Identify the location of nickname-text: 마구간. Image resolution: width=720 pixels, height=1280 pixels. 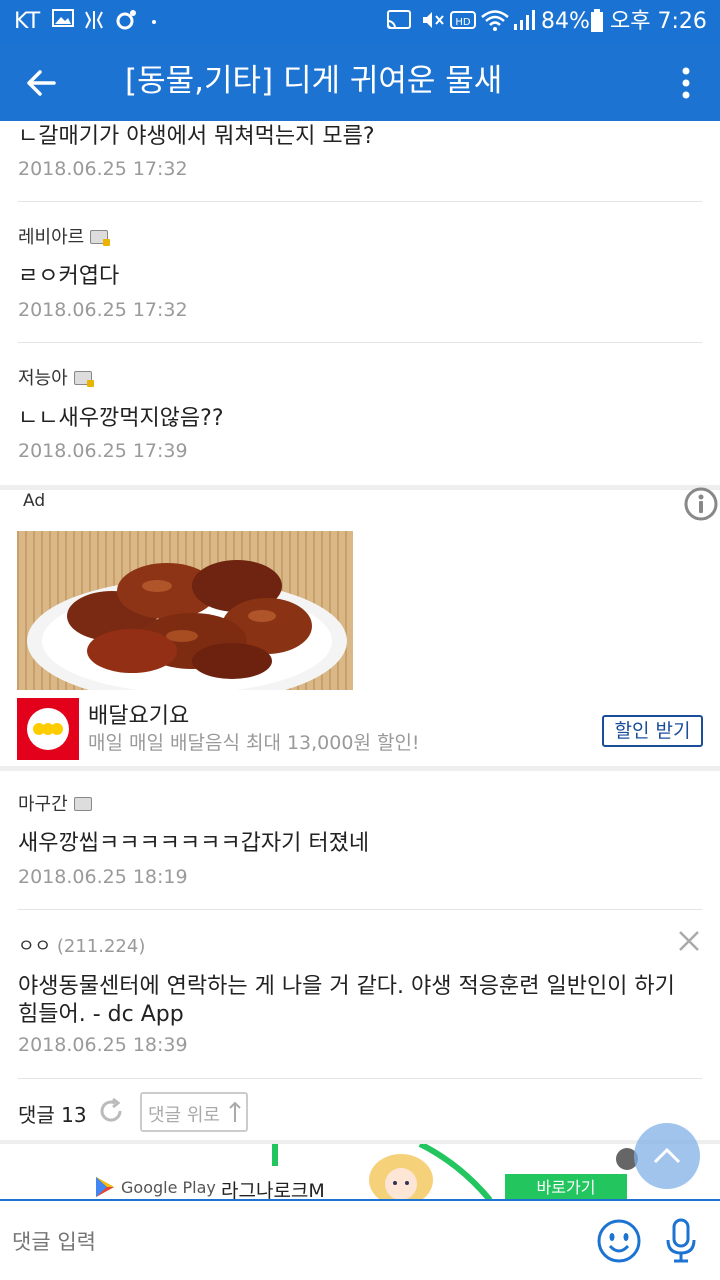
(43, 804).